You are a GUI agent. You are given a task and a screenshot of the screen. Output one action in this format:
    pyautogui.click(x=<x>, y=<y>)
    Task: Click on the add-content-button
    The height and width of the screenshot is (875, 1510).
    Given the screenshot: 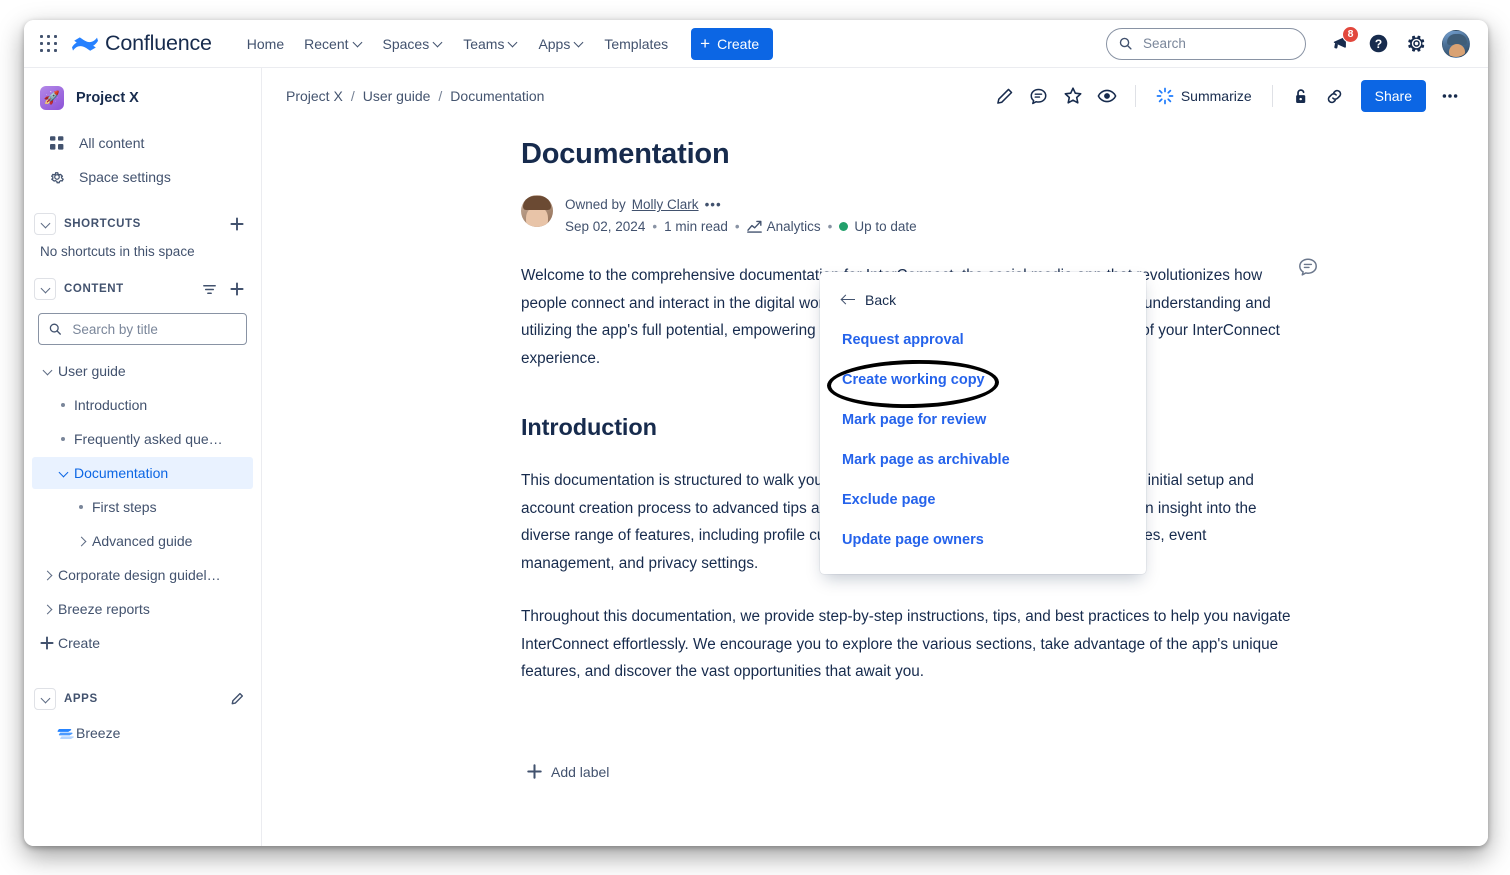 What is the action you would take?
    pyautogui.click(x=237, y=289)
    